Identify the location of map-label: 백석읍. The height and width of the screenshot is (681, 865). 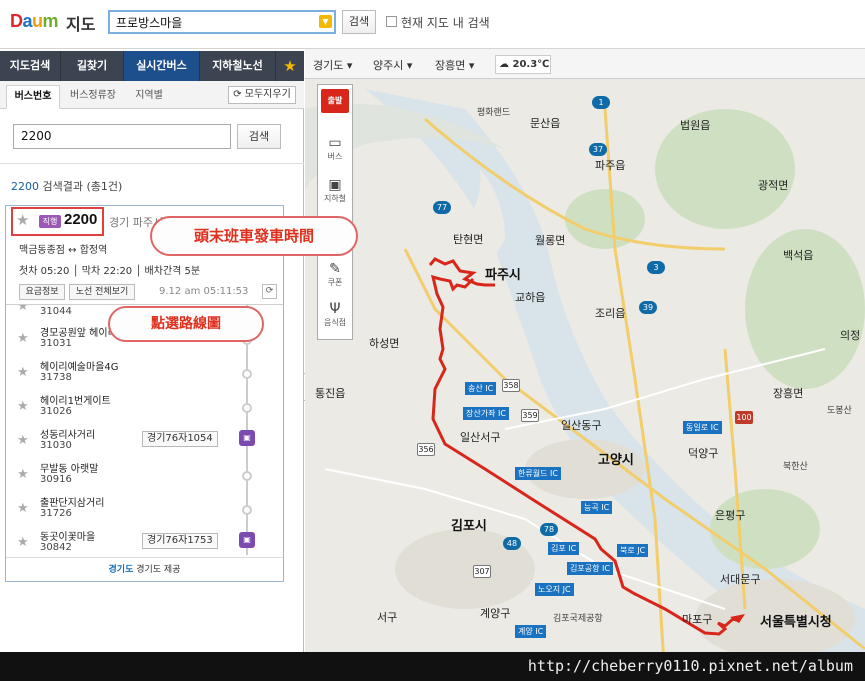
(798, 255).